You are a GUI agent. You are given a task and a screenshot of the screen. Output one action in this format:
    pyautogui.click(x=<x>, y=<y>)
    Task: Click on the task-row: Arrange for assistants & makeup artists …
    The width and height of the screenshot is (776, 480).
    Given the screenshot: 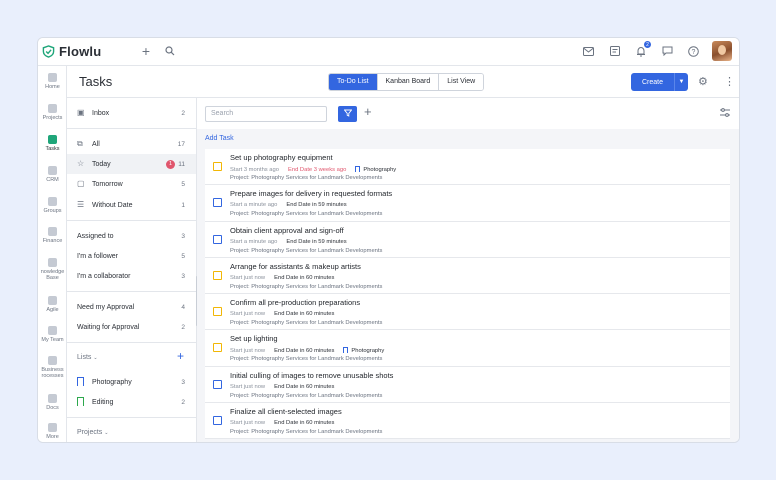 What is the action you would take?
    pyautogui.click(x=467, y=276)
    